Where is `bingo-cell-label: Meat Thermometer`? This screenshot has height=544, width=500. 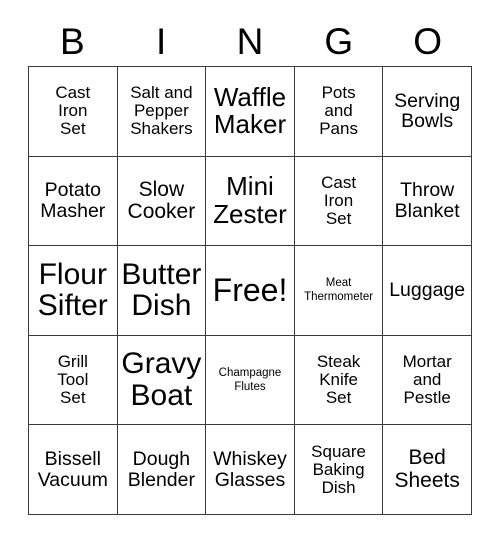
bingo-cell-label: Meat Thermometer is located at coordinates (339, 290).